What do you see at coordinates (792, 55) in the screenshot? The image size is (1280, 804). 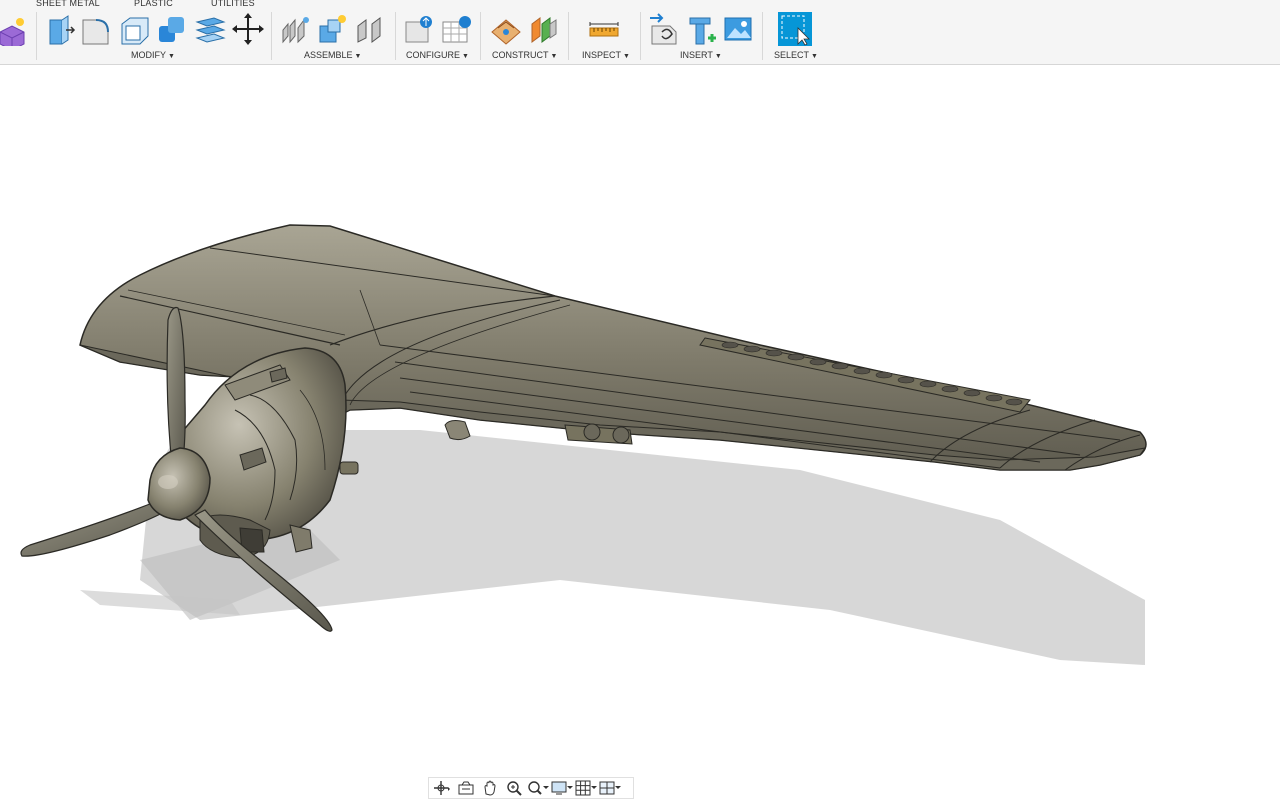 I see `select-menu-label: SELECT` at bounding box center [792, 55].